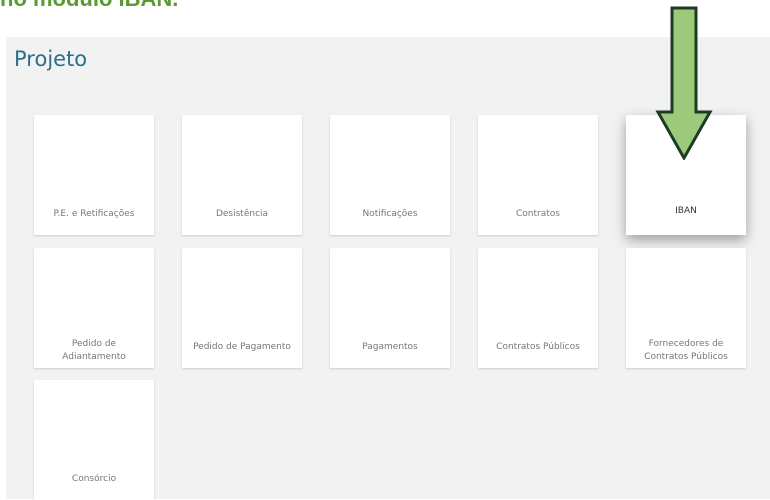  Describe the element at coordinates (94, 440) in the screenshot. I see `tile-consorcio: Consórcio` at that location.